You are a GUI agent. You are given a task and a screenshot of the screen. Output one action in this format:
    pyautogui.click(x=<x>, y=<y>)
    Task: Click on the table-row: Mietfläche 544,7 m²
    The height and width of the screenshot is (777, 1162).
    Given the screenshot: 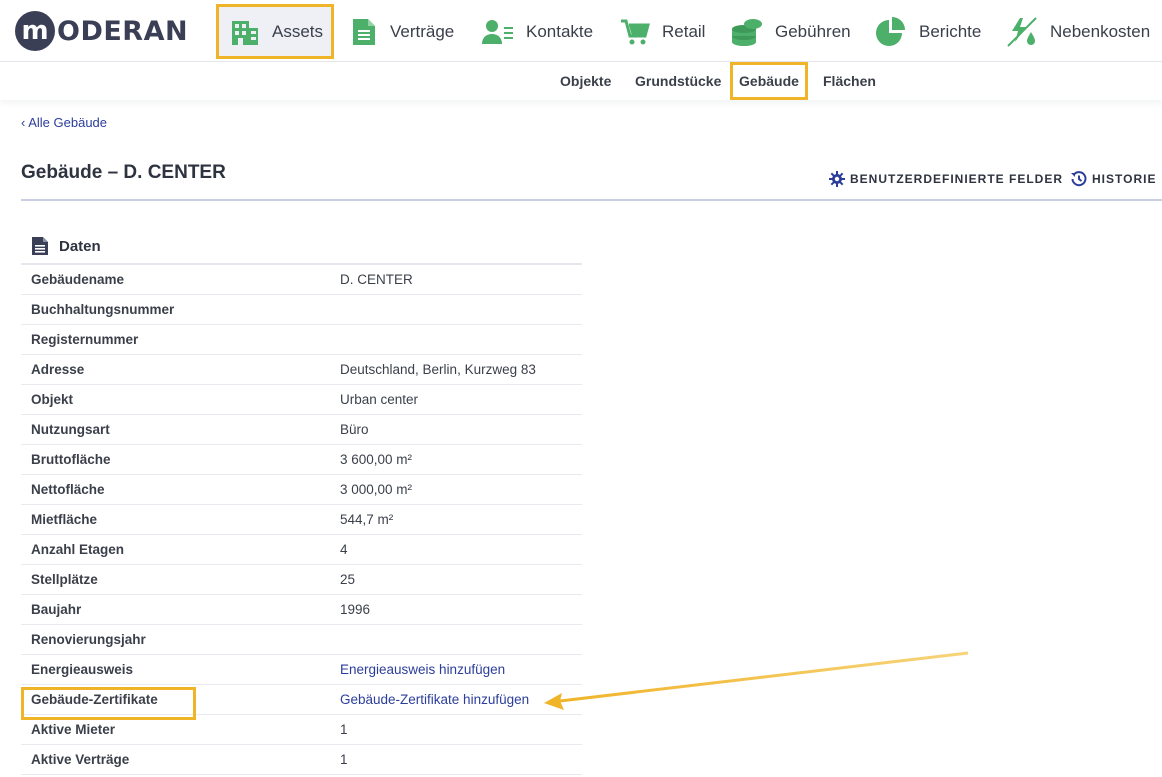 What is the action you would take?
    pyautogui.click(x=301, y=520)
    